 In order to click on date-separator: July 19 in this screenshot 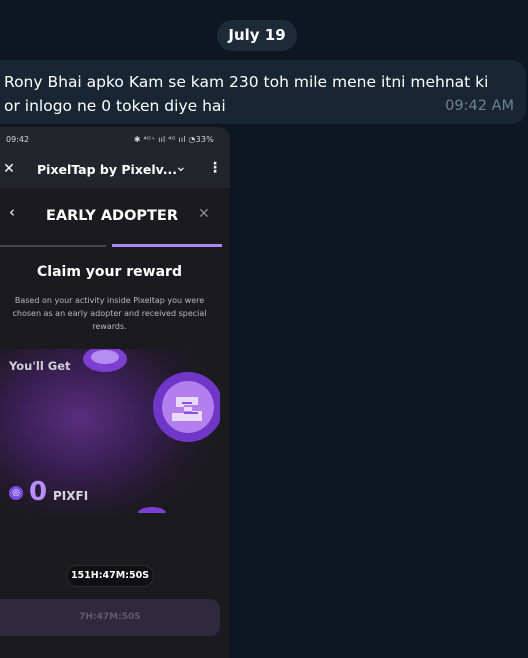, I will do `click(257, 35)`.